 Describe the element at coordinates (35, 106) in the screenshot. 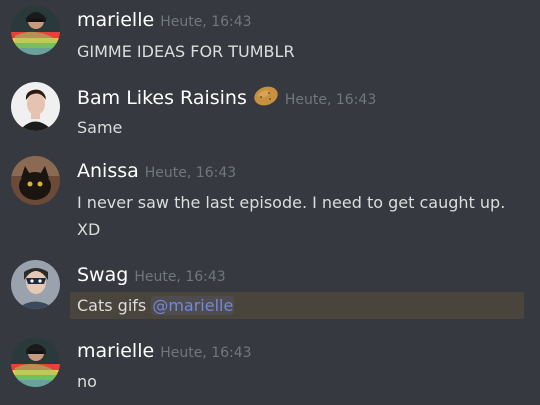

I see `portrait-avatar-icon` at that location.